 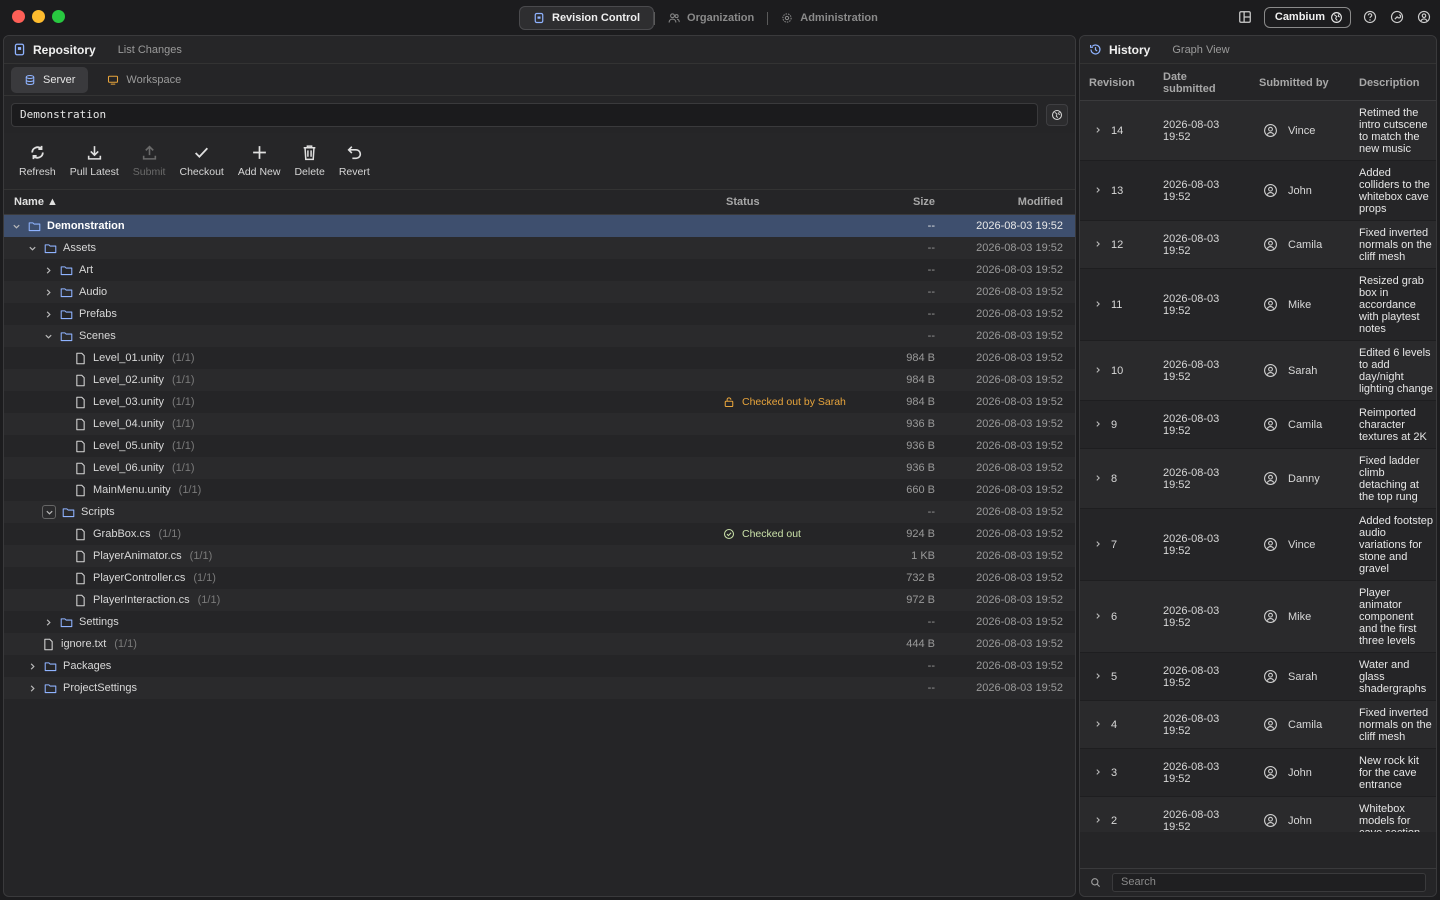 What do you see at coordinates (524, 114) in the screenshot?
I see `path-input: Demonstration` at bounding box center [524, 114].